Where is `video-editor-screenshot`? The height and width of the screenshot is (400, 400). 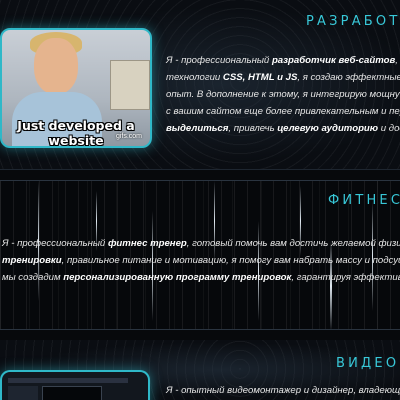
video-editor-screenshot is located at coordinates (75, 385).